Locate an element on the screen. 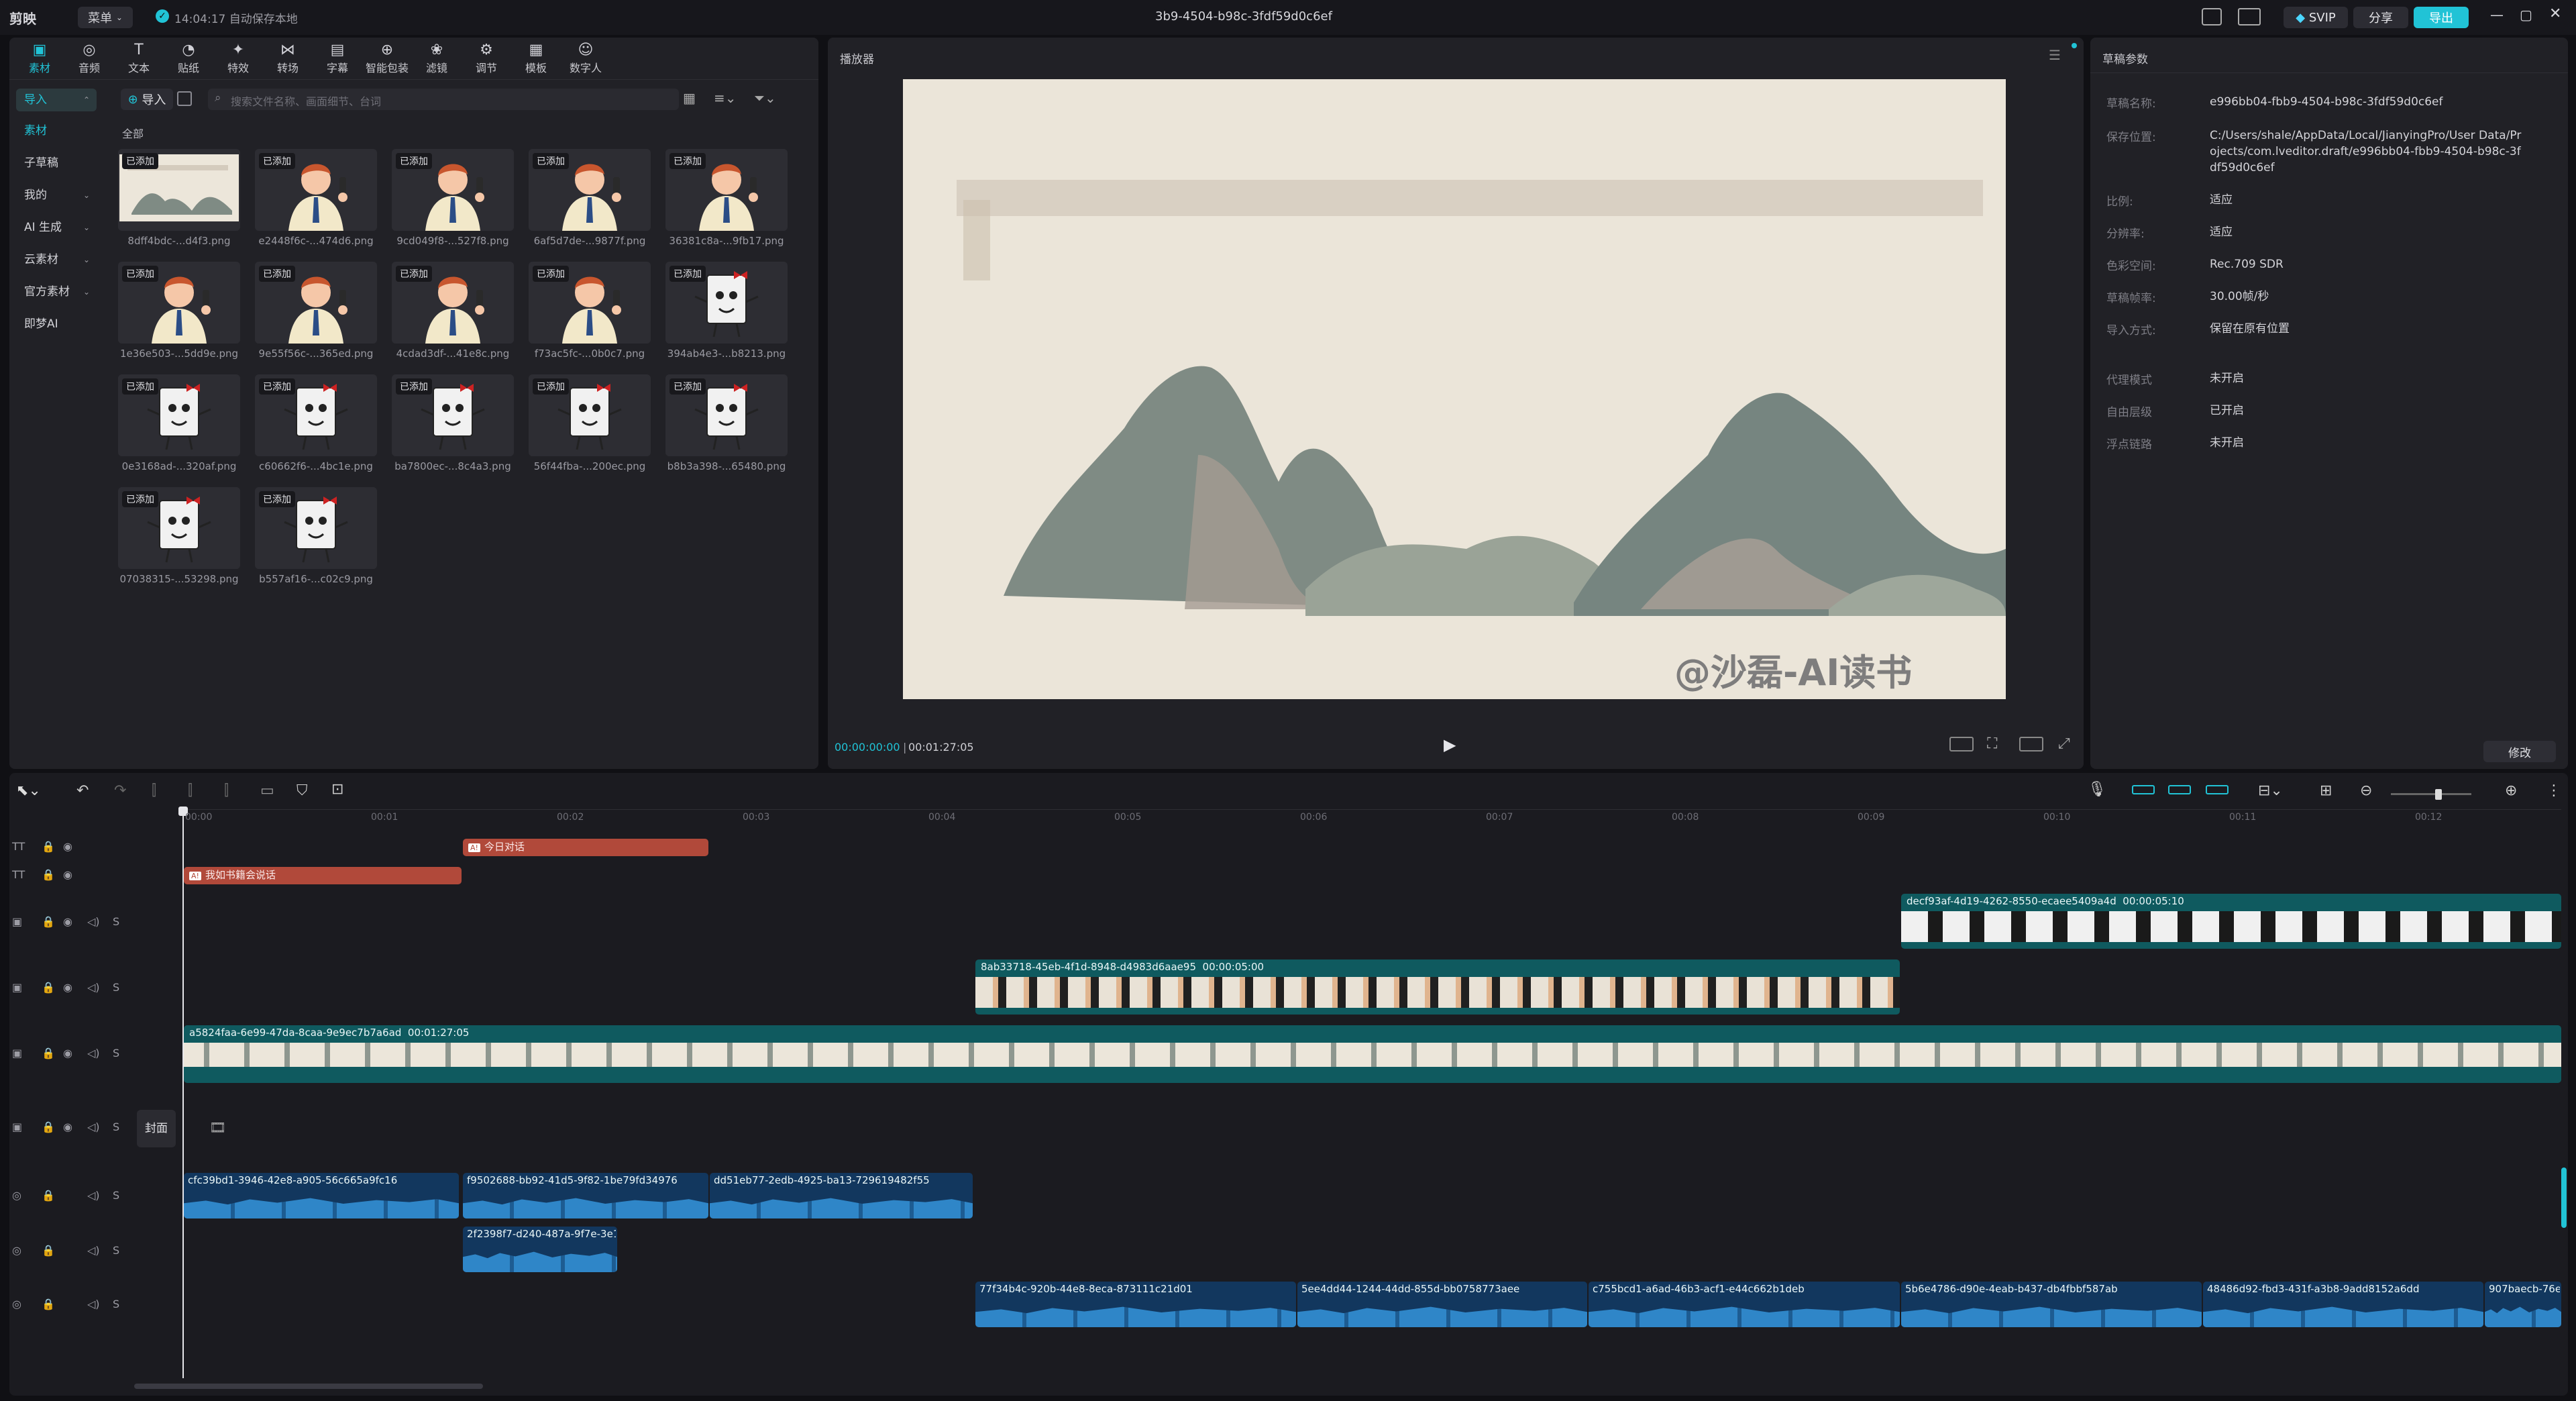 This screenshot has width=2576, height=1401. audio-clip: f9502688-bb92-41d5-9f82-1be79fd34976 is located at coordinates (585, 1195).